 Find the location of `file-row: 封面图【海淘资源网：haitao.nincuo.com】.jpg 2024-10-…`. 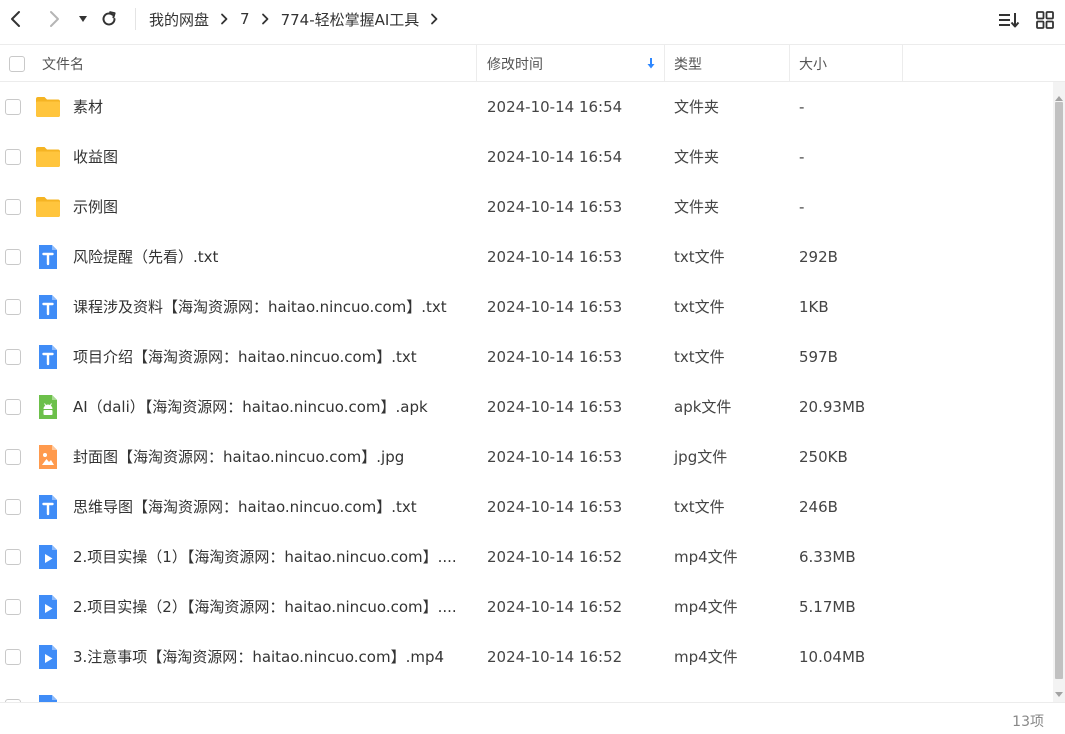

file-row: 封面图【海淘资源网：haitao.nincuo.com】.jpg 2024-10-… is located at coordinates (526, 457).